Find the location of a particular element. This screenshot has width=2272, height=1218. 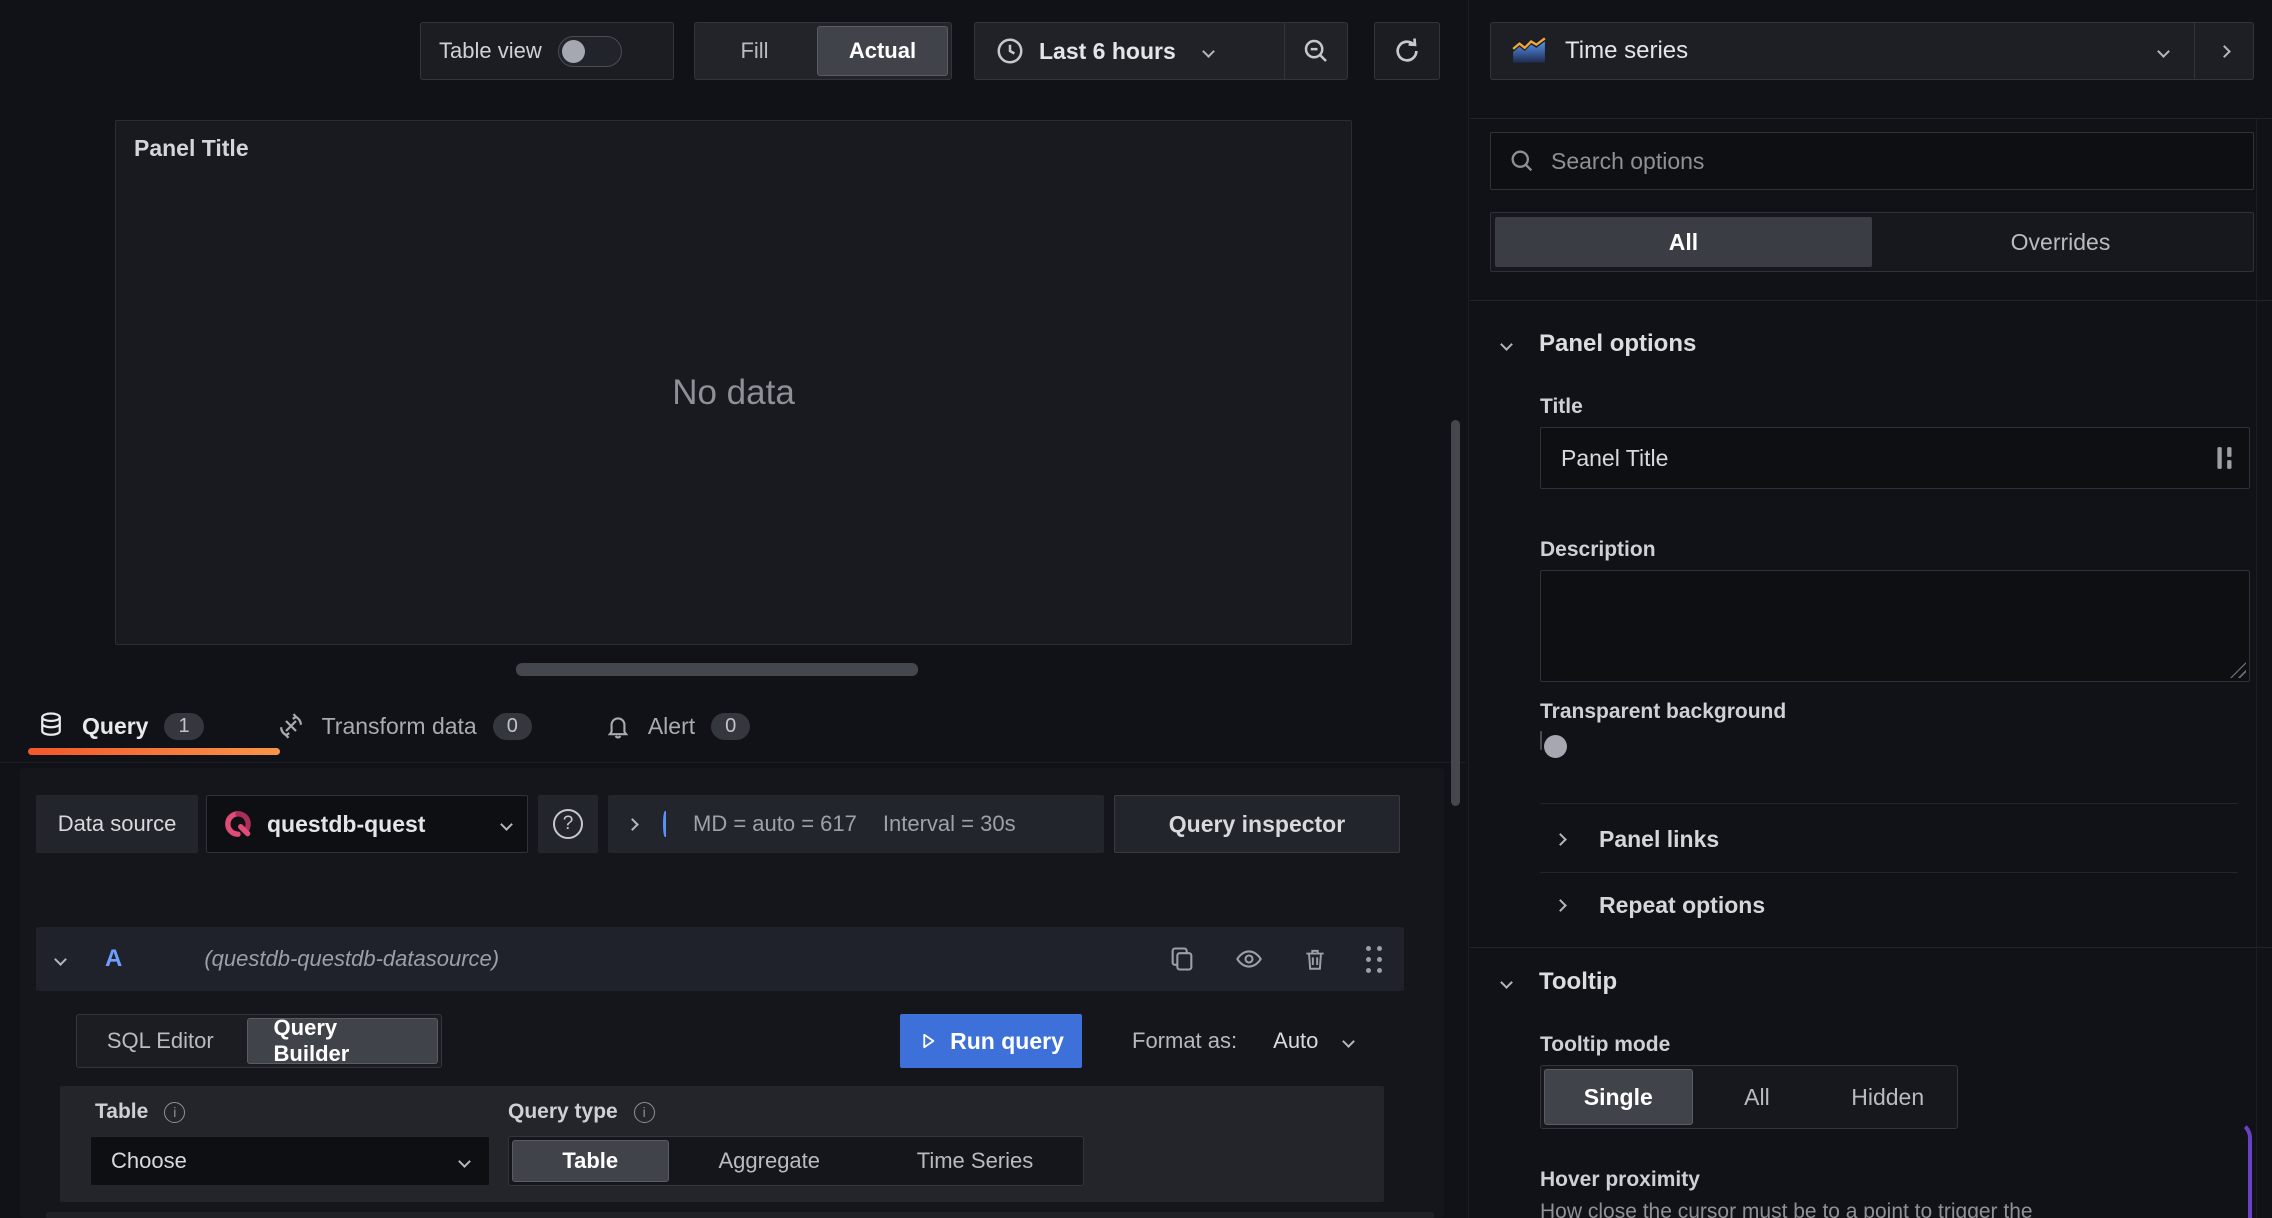

tab-query: Query 1 is located at coordinates (120, 726).